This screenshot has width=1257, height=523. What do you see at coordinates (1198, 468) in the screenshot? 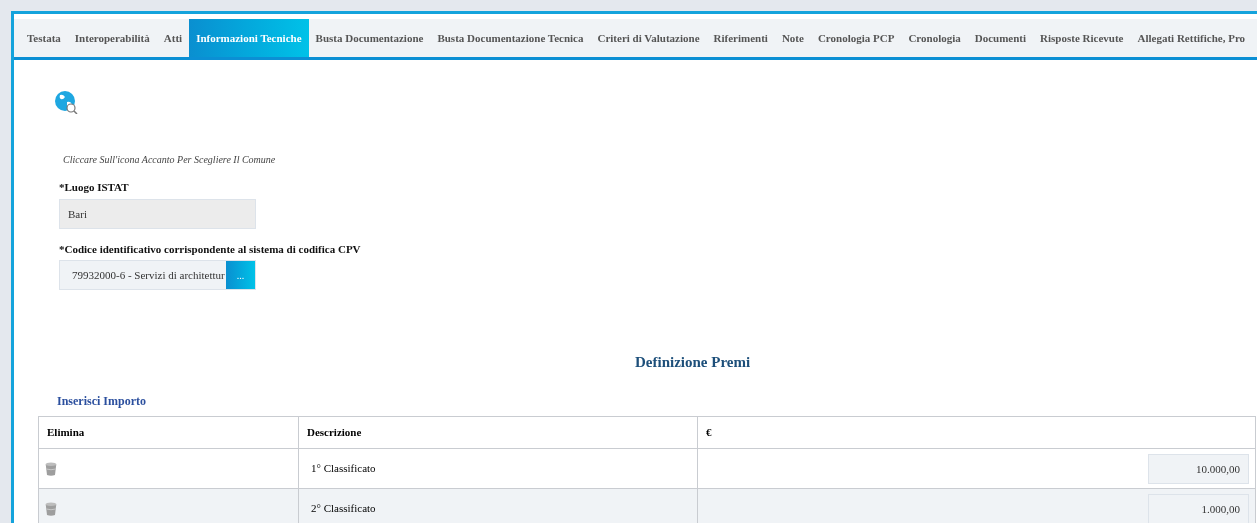
I see `amount-field: 10.000,00` at bounding box center [1198, 468].